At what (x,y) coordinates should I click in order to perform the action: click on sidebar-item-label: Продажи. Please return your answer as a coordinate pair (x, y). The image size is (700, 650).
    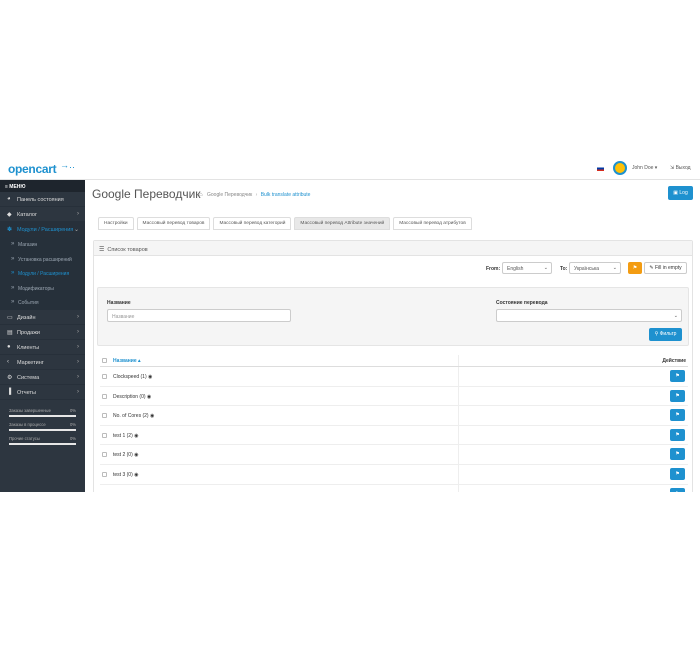
    Looking at the image, I should click on (28, 332).